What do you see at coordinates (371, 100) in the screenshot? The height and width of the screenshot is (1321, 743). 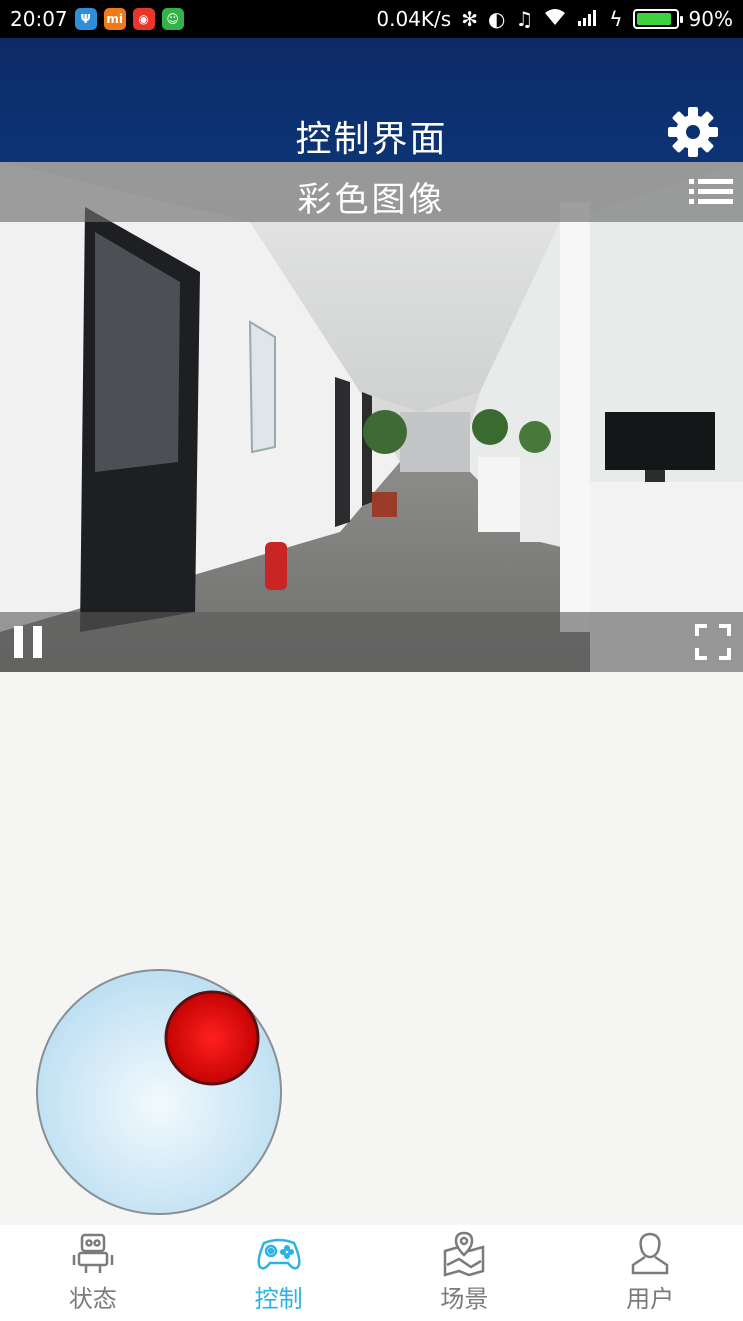 I see `app-header: 控制界面` at bounding box center [371, 100].